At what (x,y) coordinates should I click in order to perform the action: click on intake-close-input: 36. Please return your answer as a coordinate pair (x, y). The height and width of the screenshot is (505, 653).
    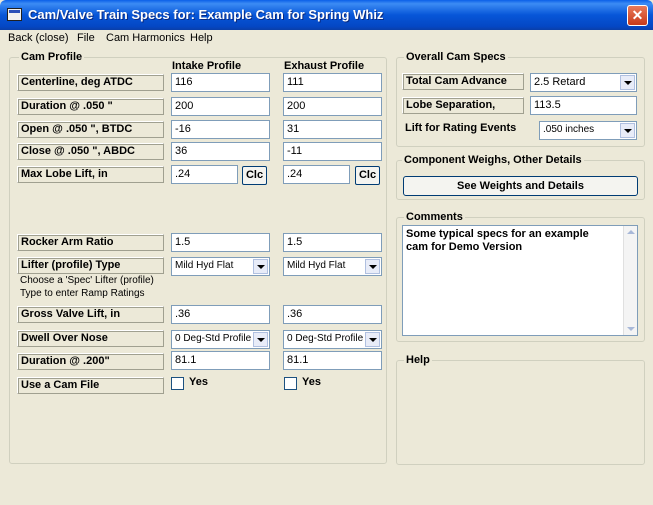
    Looking at the image, I should click on (220, 151).